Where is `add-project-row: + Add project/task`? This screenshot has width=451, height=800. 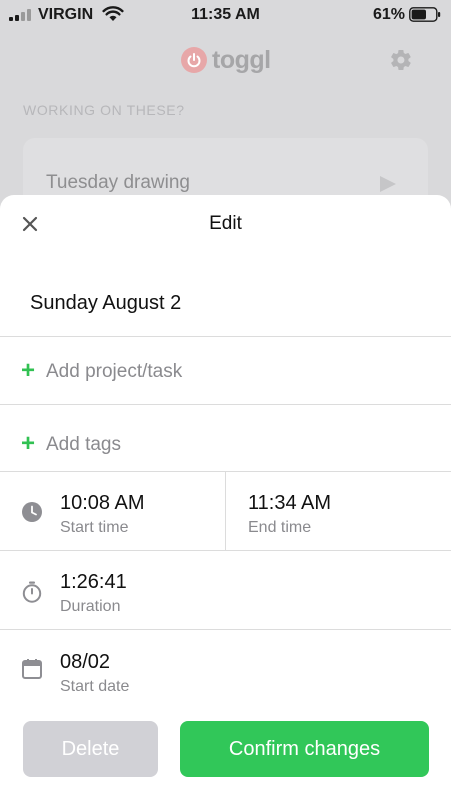
add-project-row: + Add project/task is located at coordinates (225, 373).